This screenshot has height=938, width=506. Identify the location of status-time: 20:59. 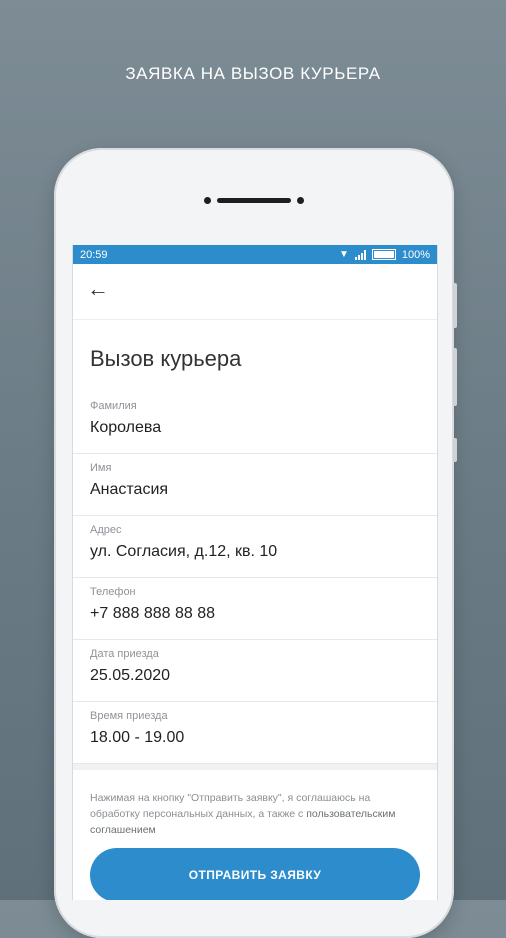
(94, 254).